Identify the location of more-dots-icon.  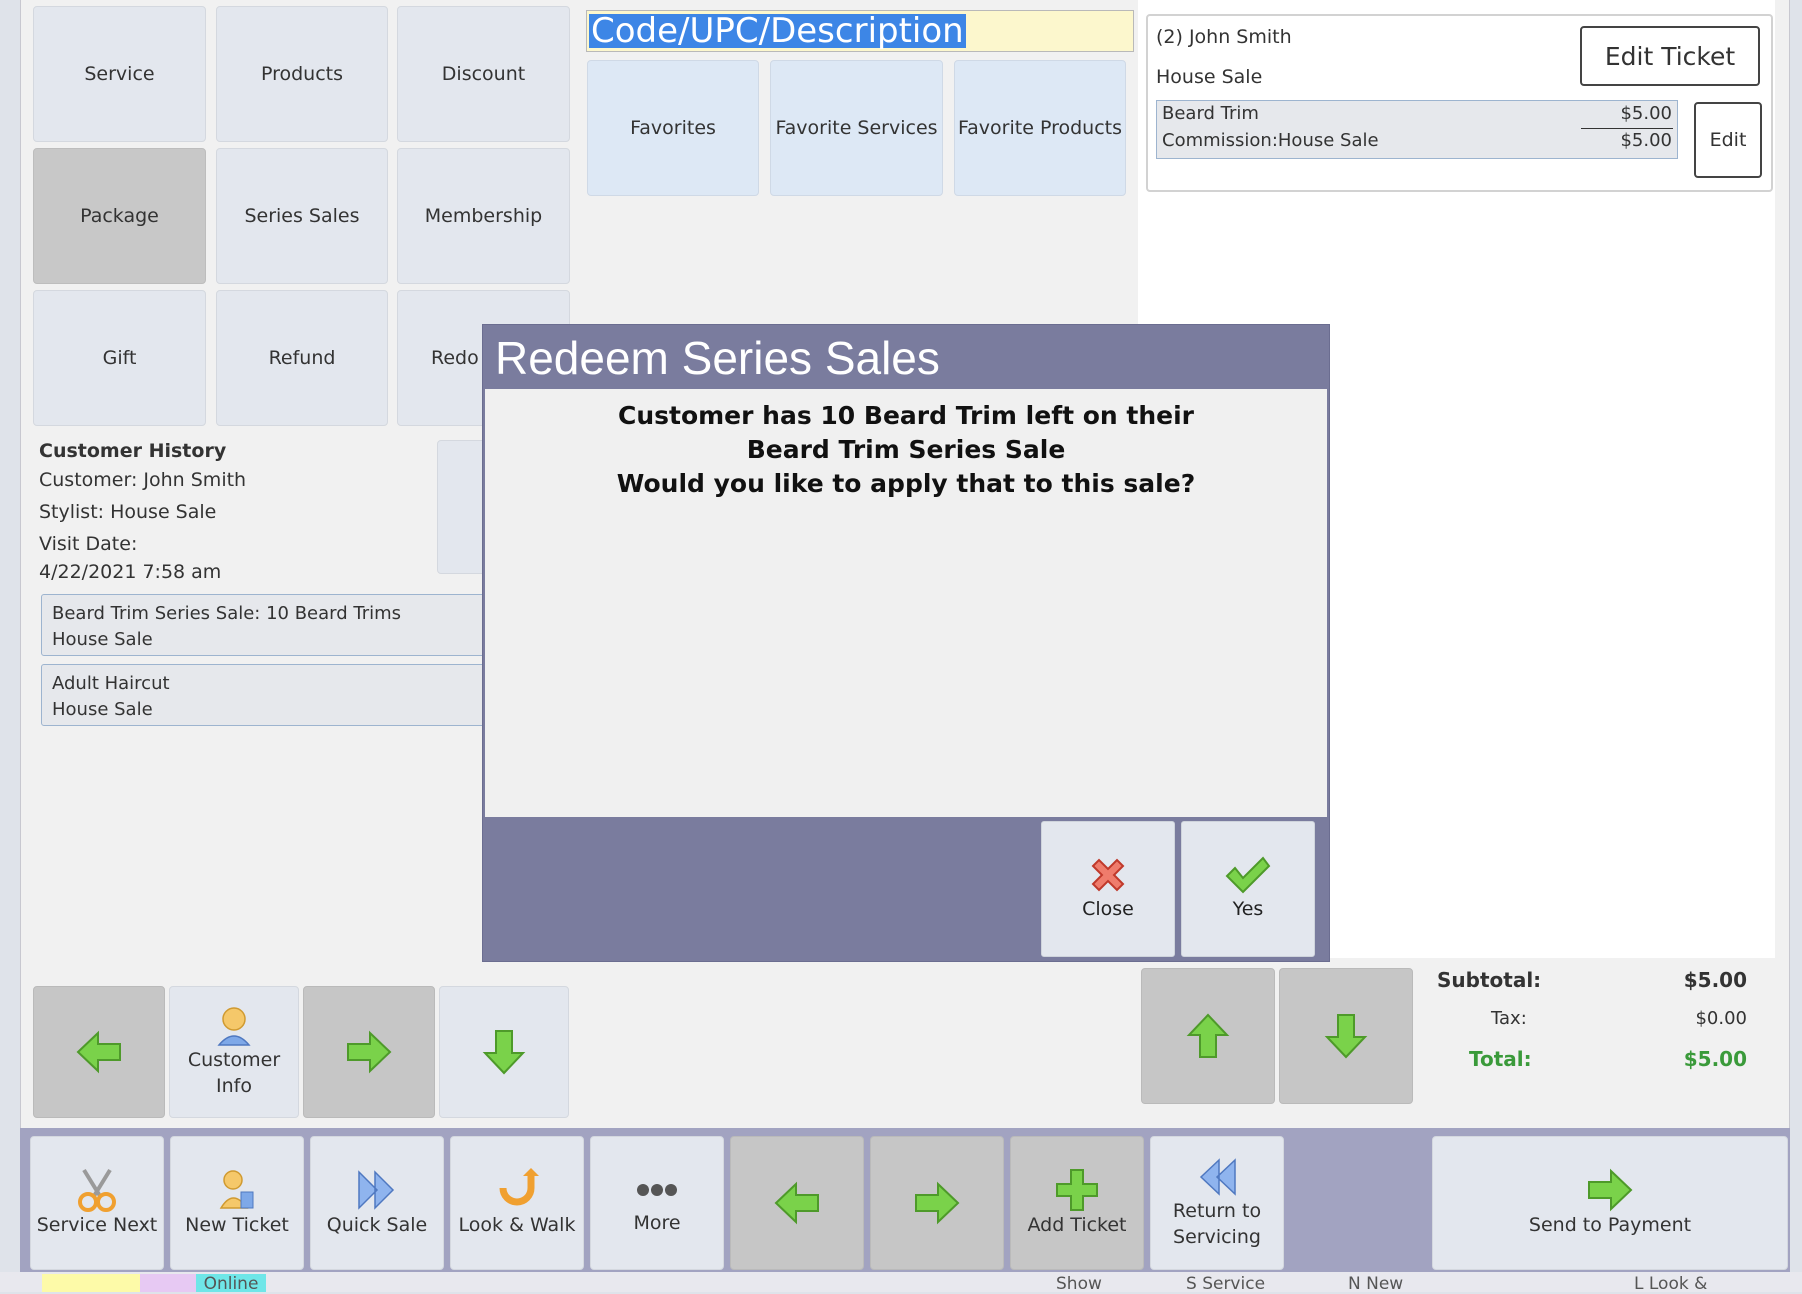
(657, 1190).